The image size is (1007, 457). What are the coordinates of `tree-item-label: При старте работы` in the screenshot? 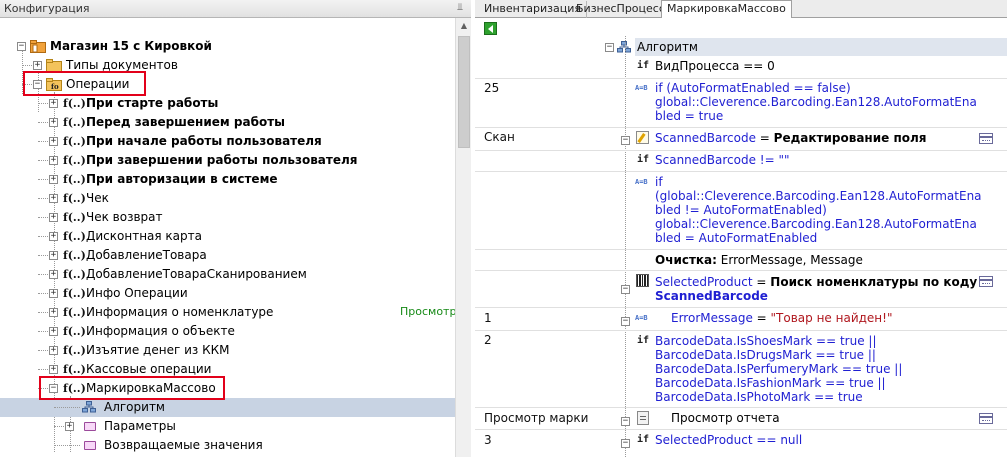 It's located at (152, 103).